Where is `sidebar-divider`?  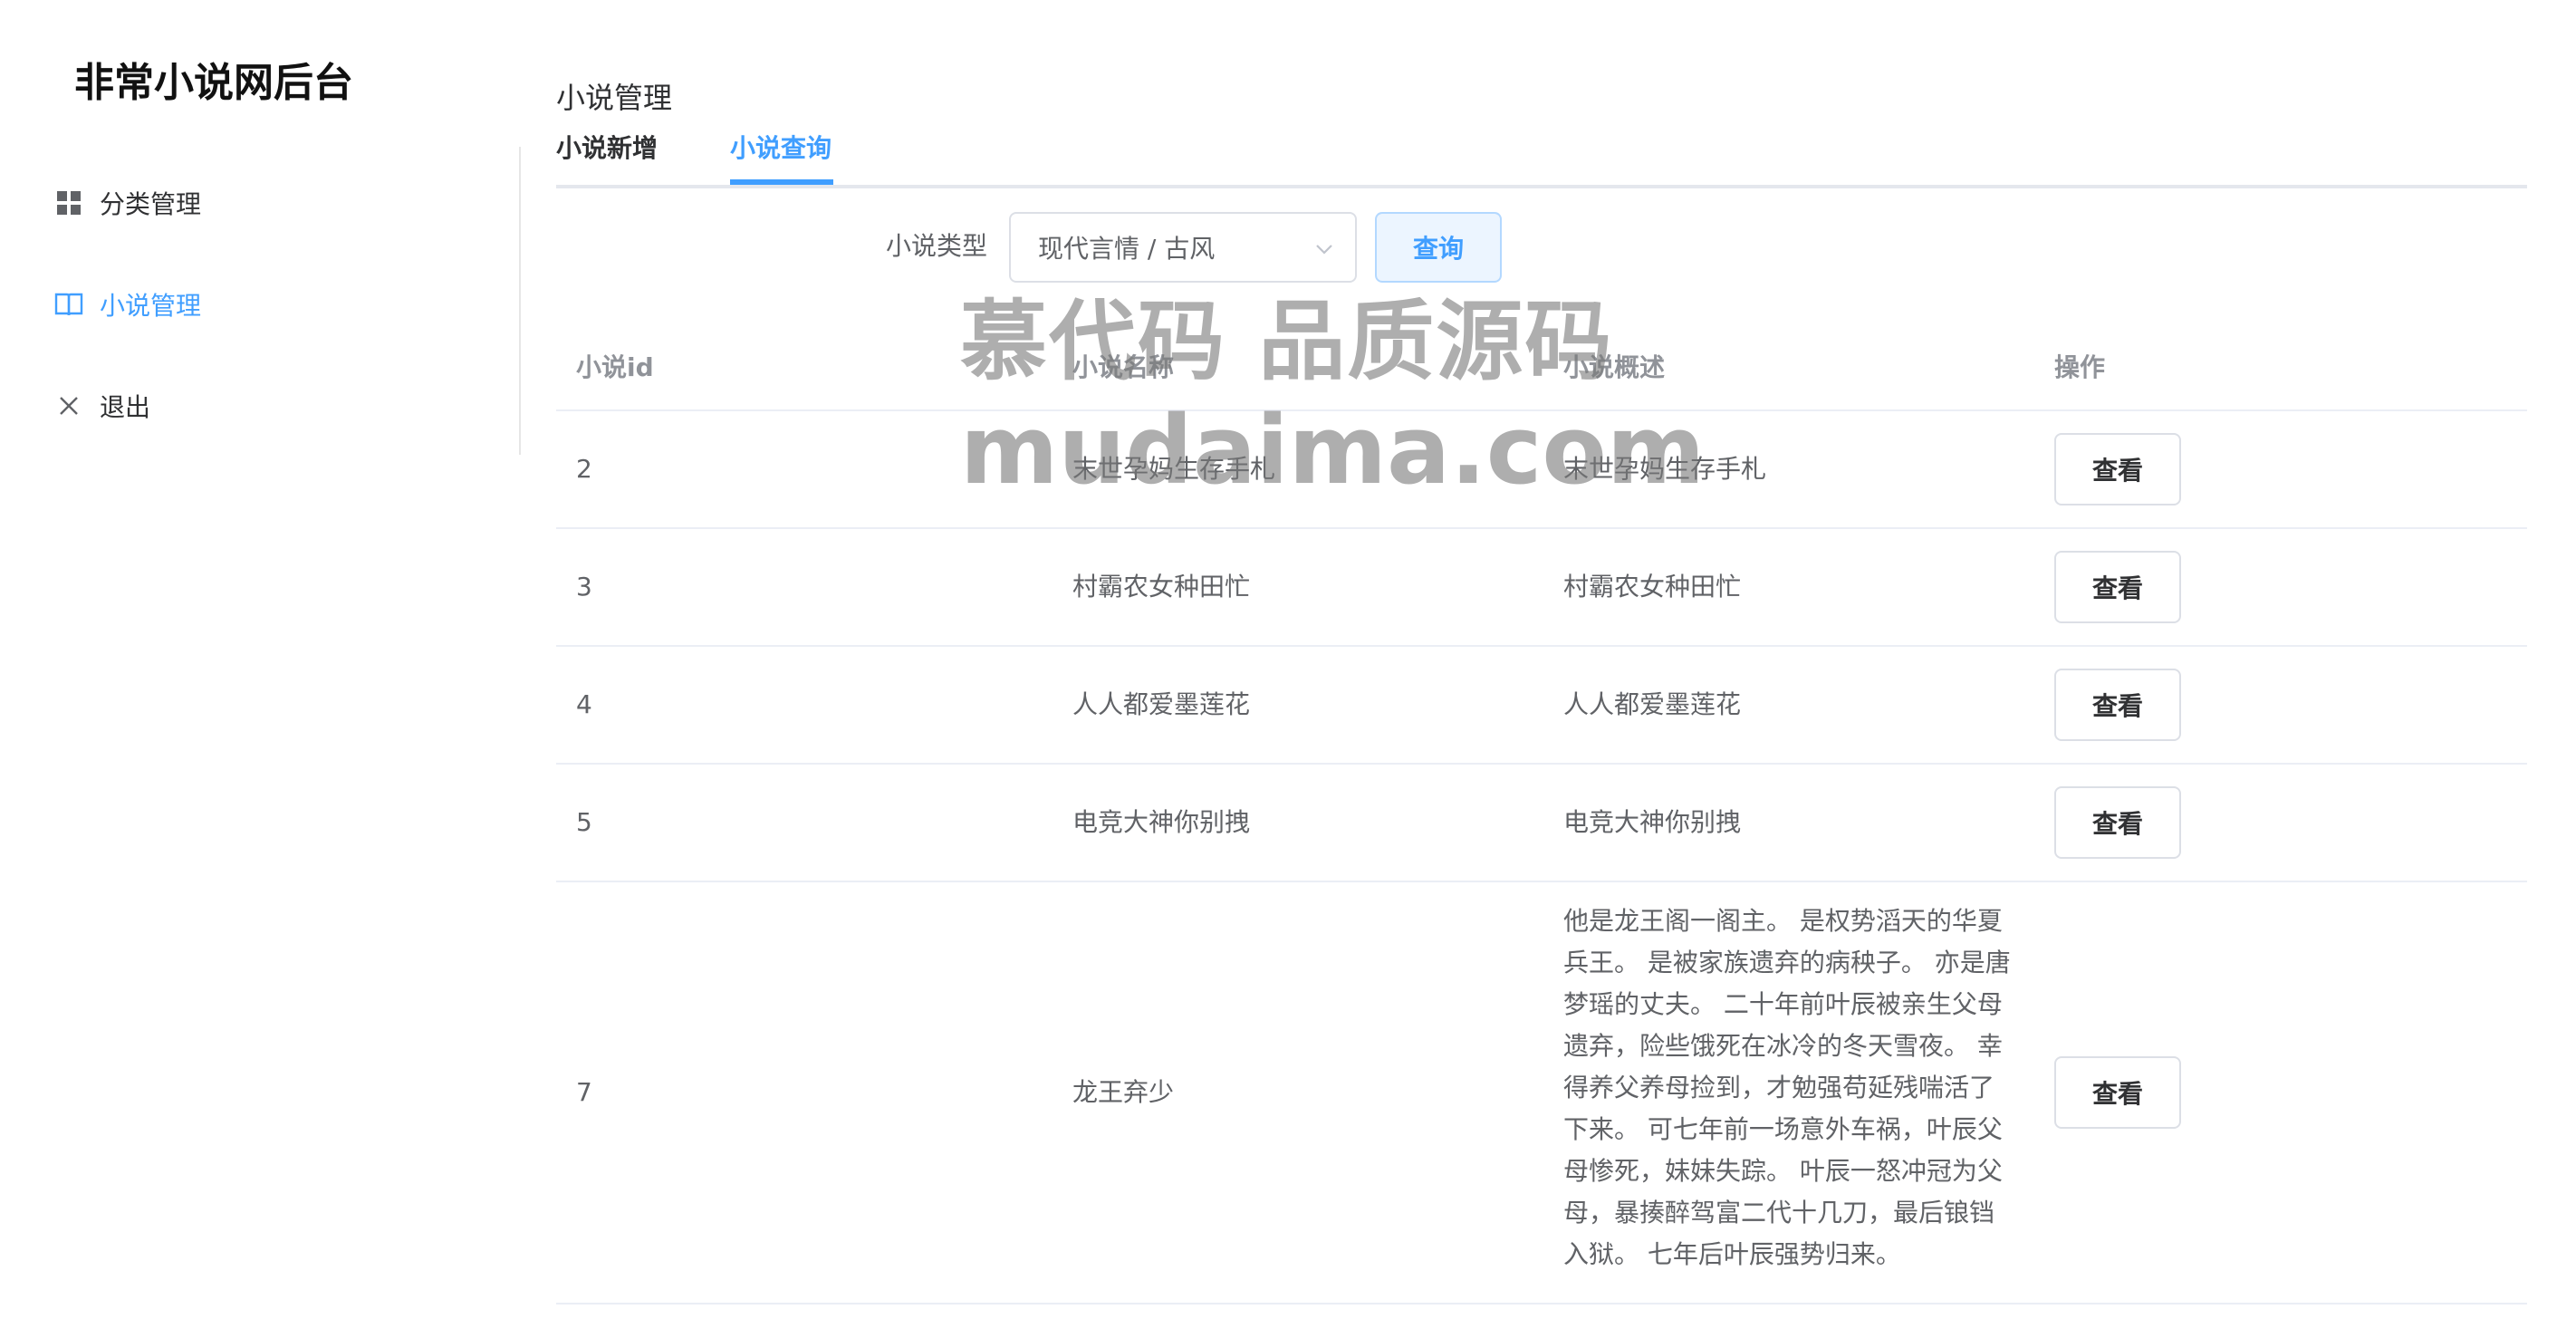
sidebar-divider is located at coordinates (520, 301).